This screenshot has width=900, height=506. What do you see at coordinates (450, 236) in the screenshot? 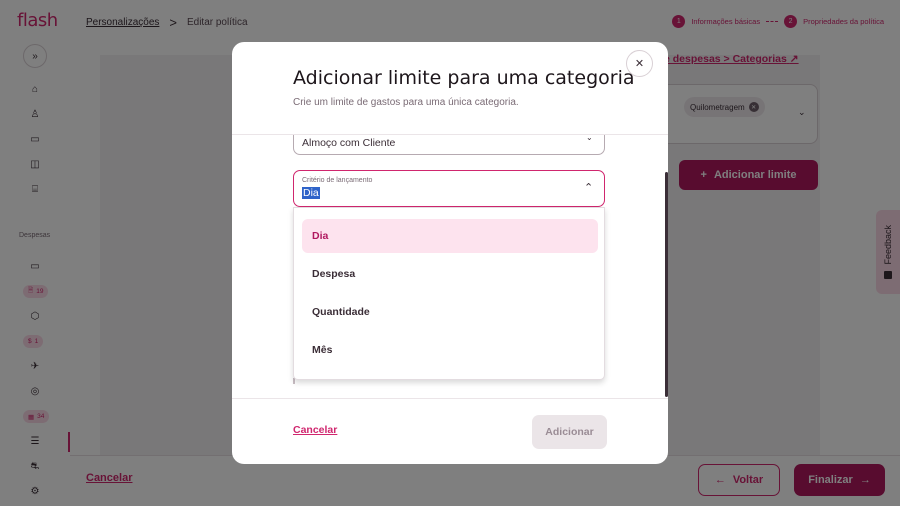
I see `option-dia: Dia` at bounding box center [450, 236].